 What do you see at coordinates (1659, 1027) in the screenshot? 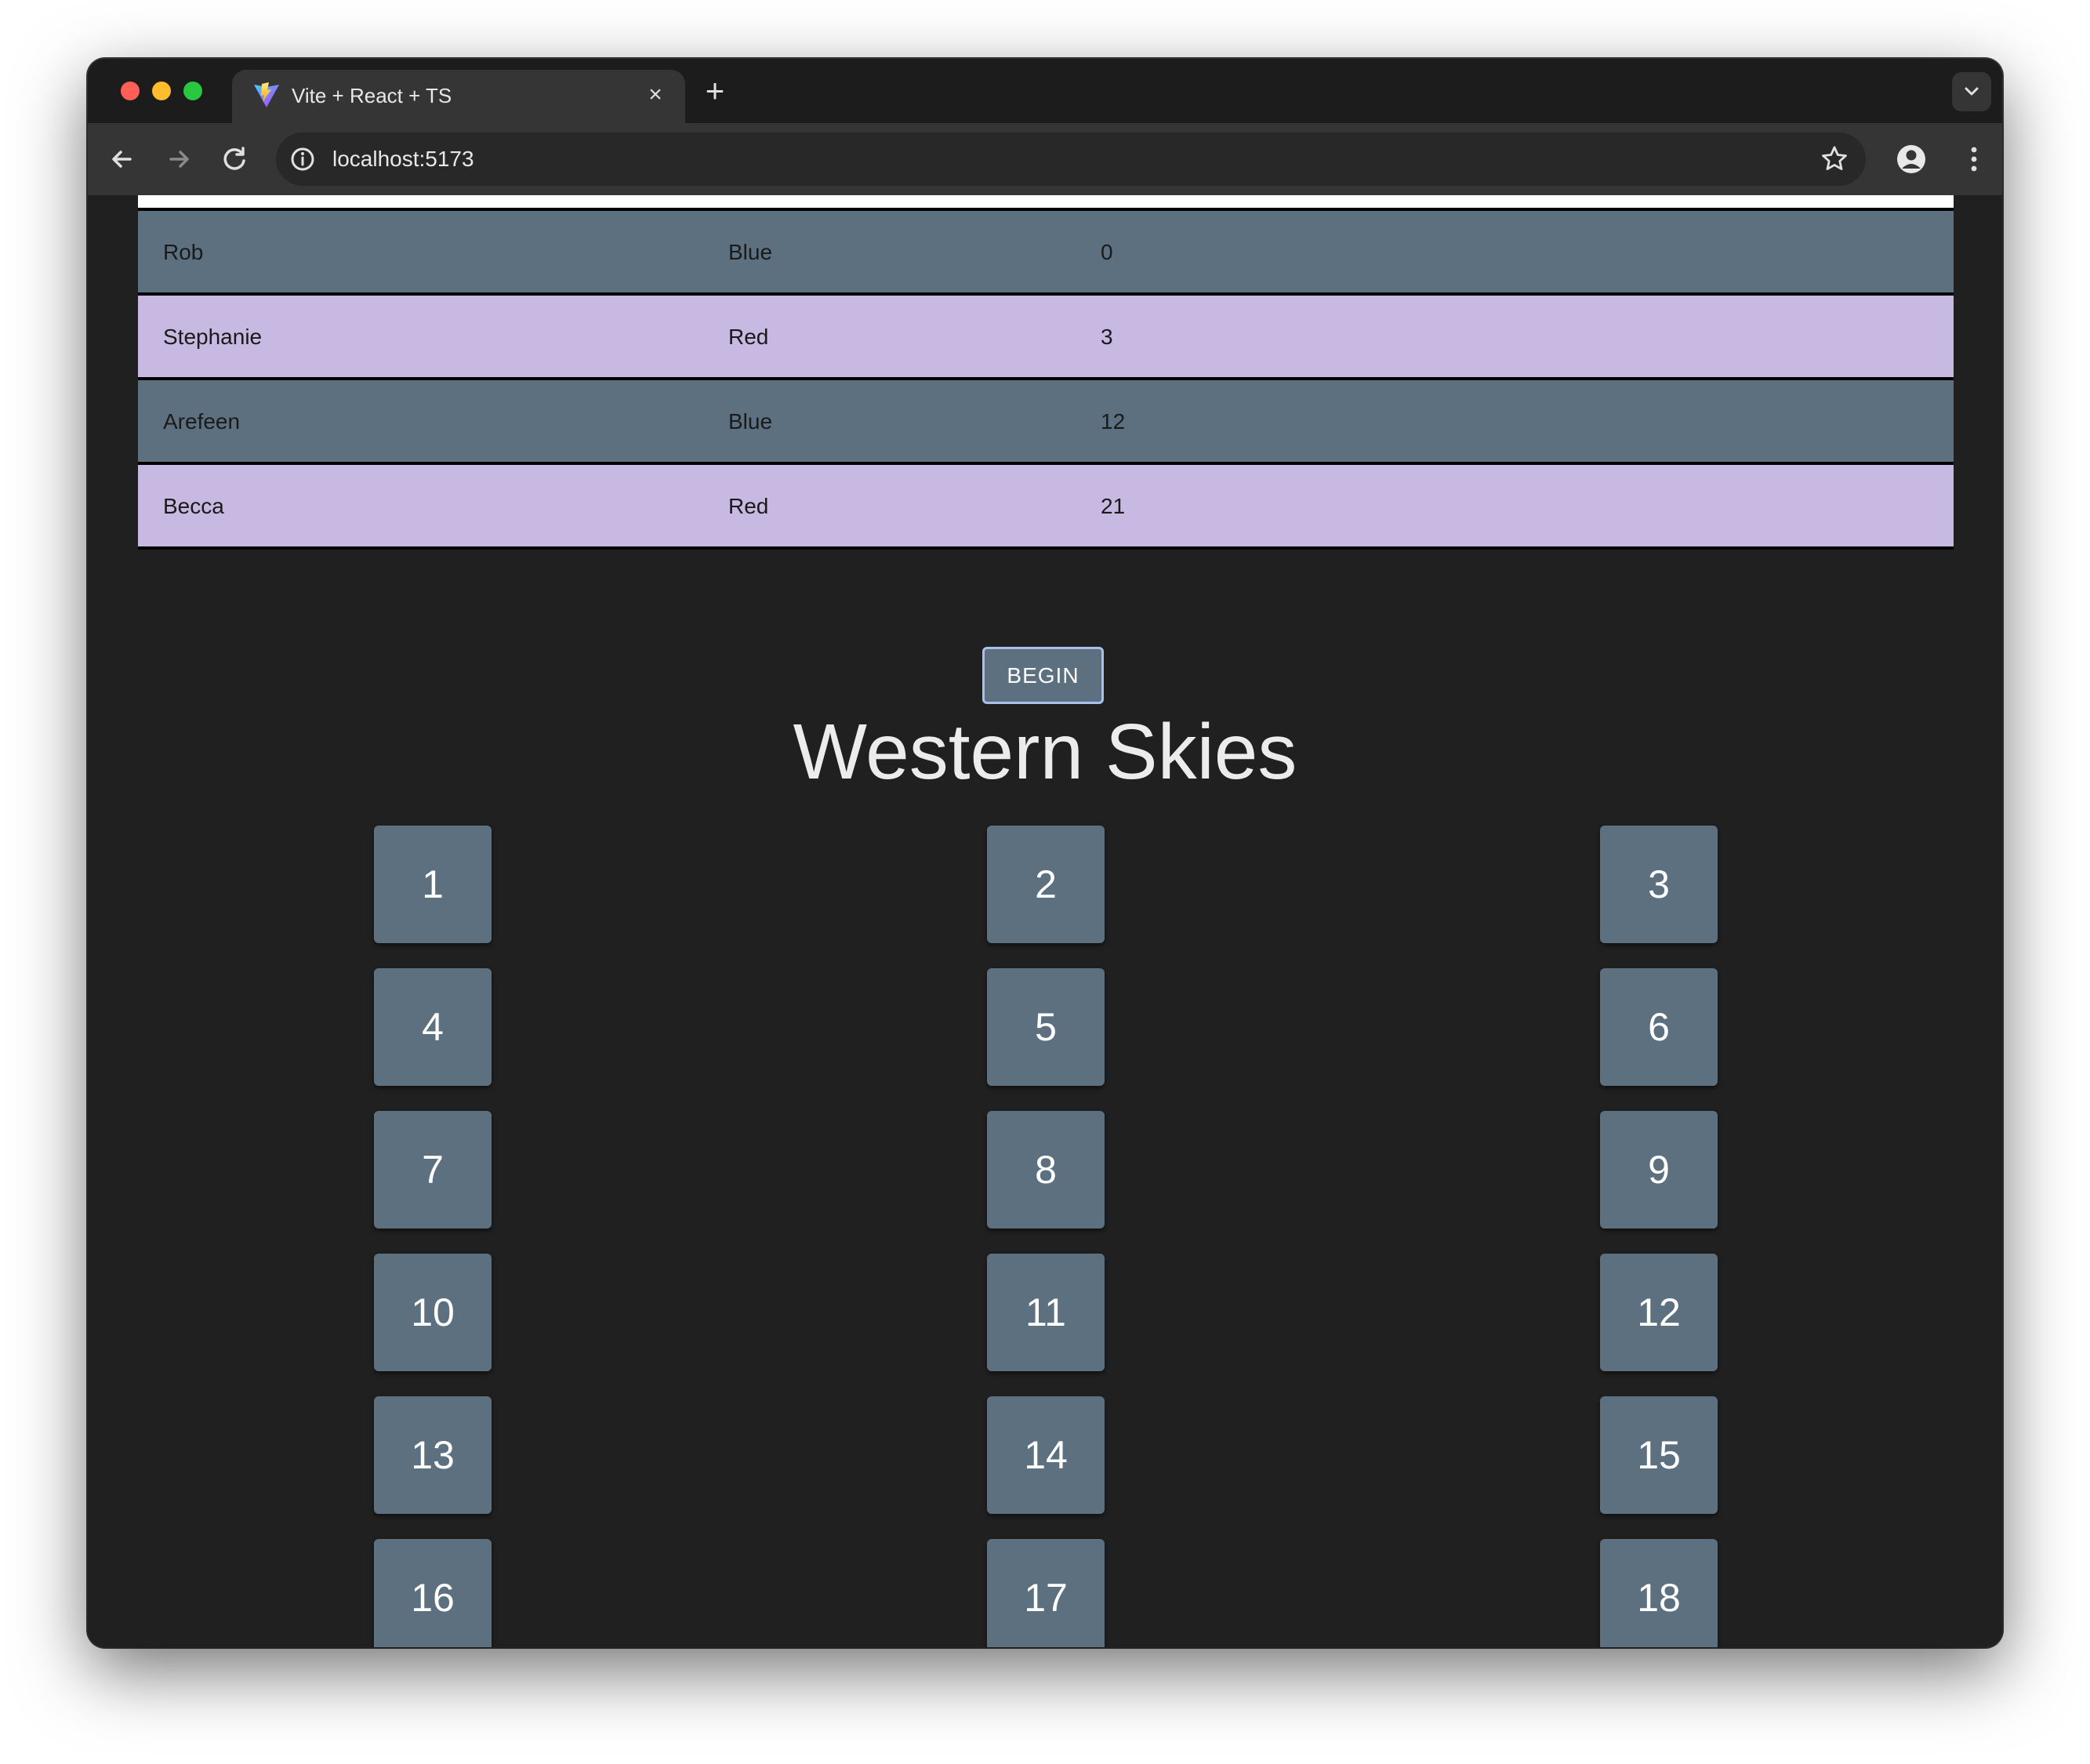
I see `tile-button-6: 6` at bounding box center [1659, 1027].